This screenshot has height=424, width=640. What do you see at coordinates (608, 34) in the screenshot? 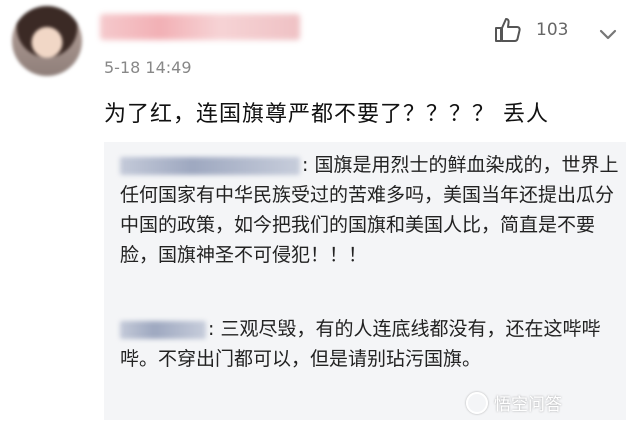
I see `chevron-down-icon` at bounding box center [608, 34].